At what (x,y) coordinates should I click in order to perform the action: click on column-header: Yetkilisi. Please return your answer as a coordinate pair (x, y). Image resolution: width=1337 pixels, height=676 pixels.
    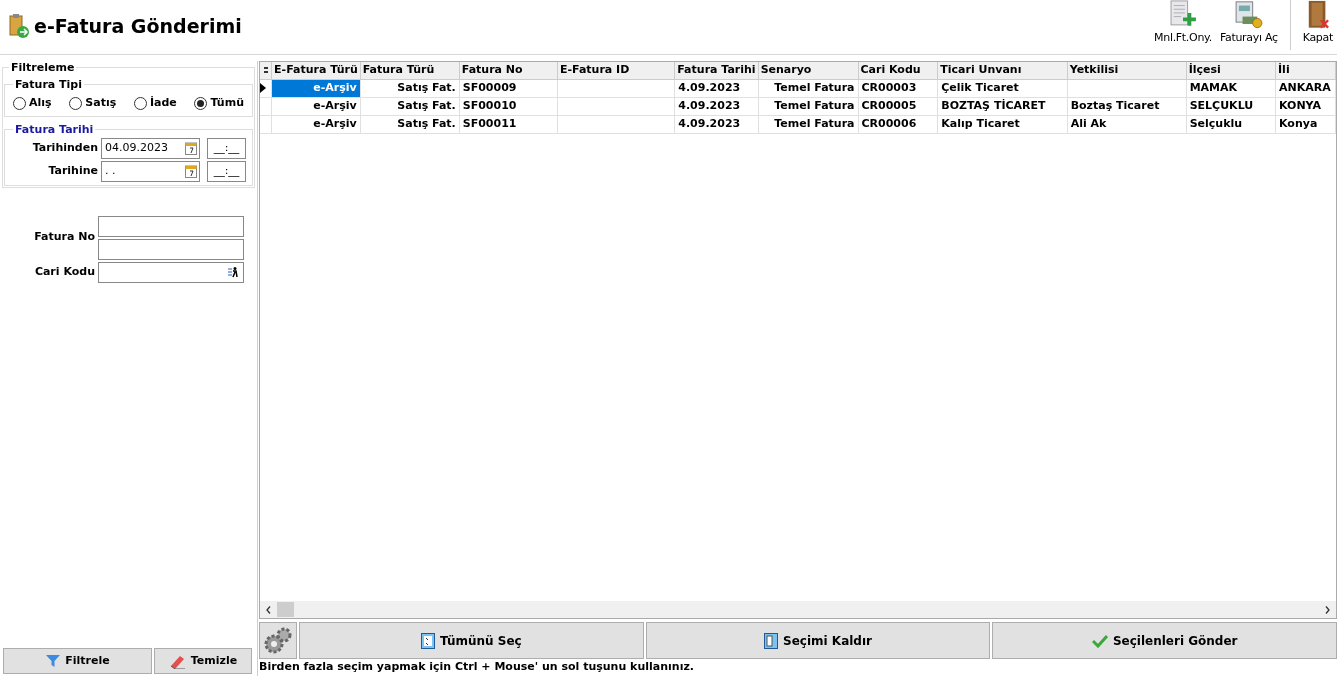
    Looking at the image, I should click on (1127, 70).